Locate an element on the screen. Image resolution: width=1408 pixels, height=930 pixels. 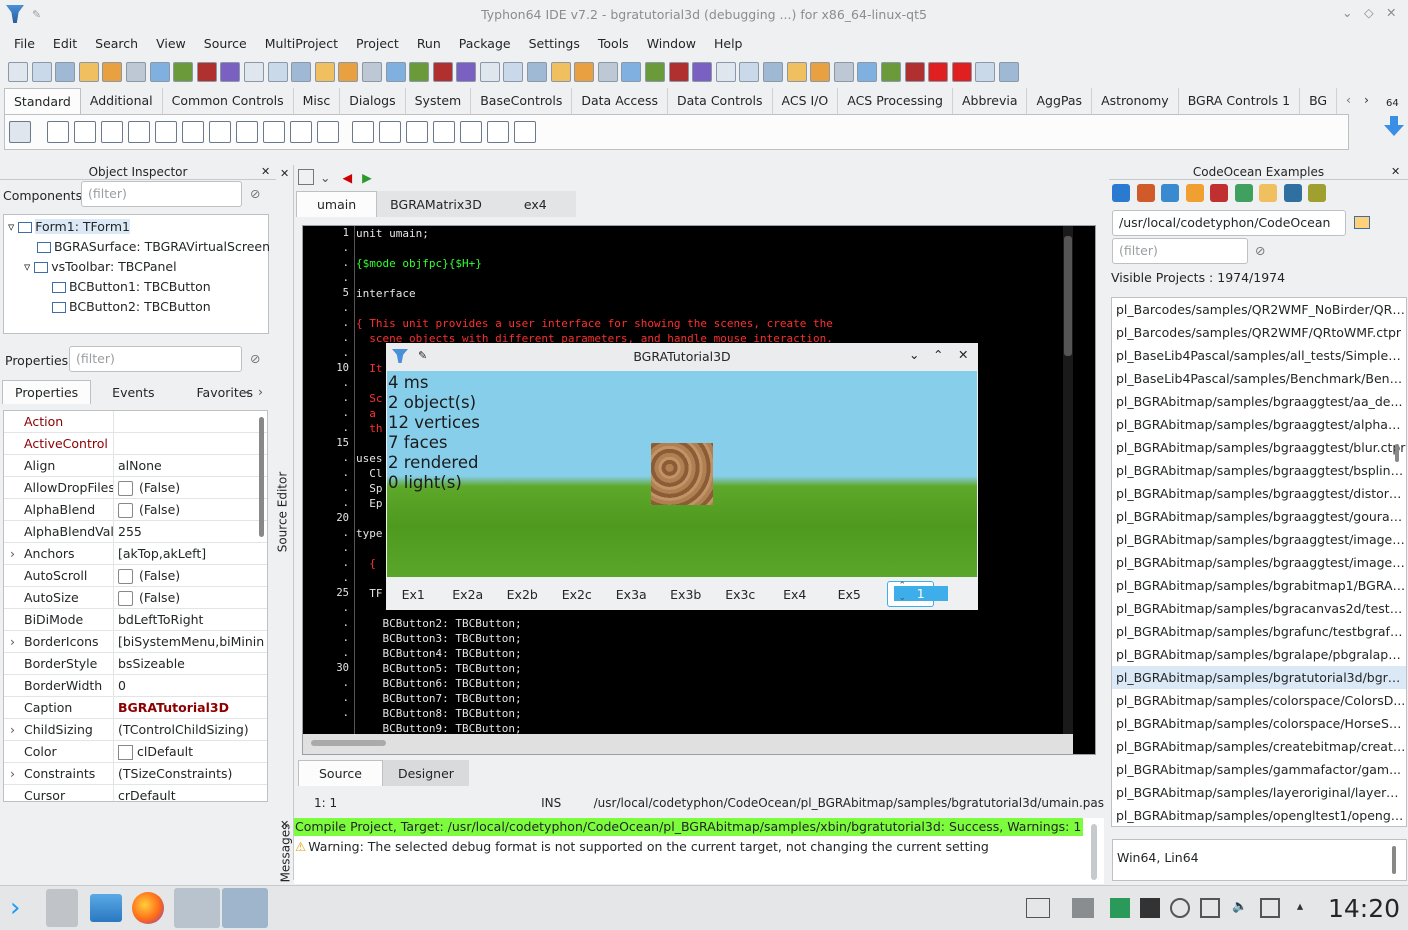
messages-scrollbar is located at coordinates (1094, 852).